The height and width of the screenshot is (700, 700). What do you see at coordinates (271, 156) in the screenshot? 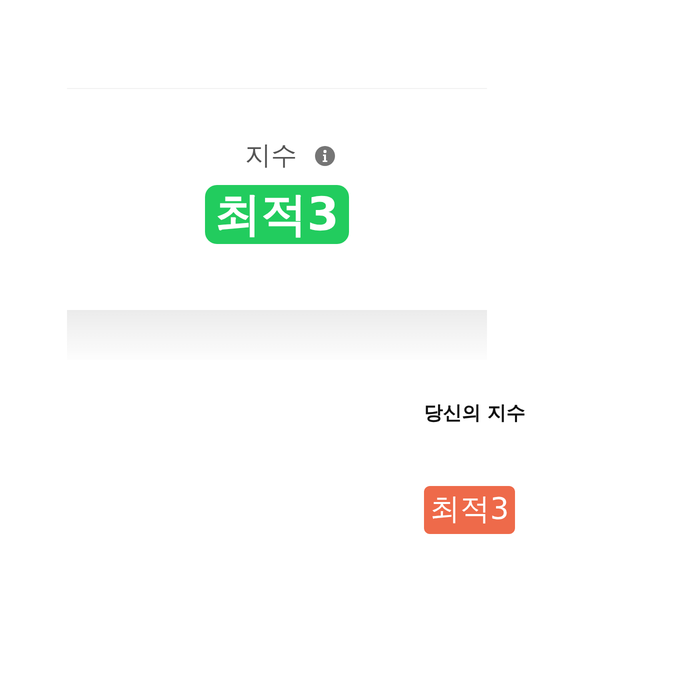
I see `index-label: 지수` at bounding box center [271, 156].